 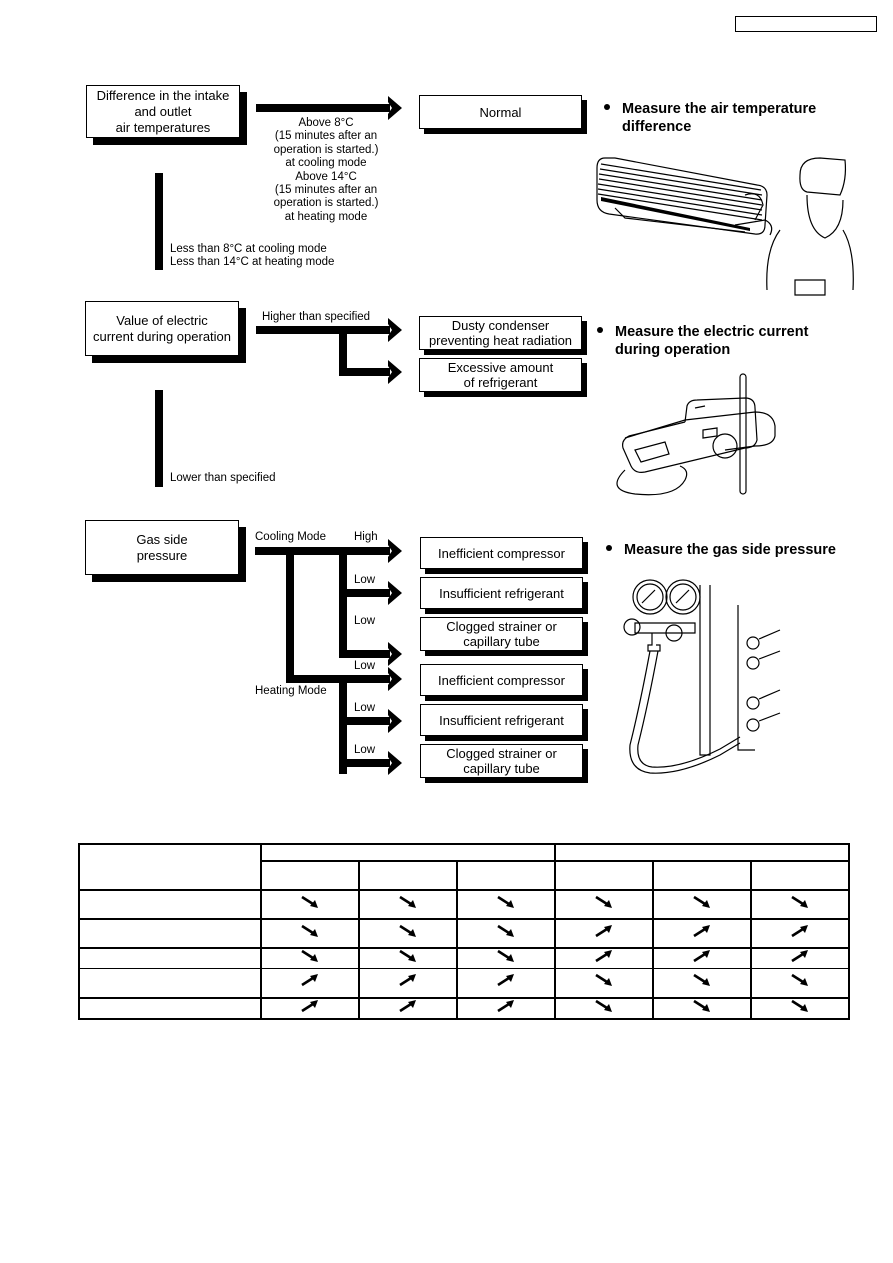 What do you see at coordinates (408, 852) in the screenshot?
I see `table-group-header` at bounding box center [408, 852].